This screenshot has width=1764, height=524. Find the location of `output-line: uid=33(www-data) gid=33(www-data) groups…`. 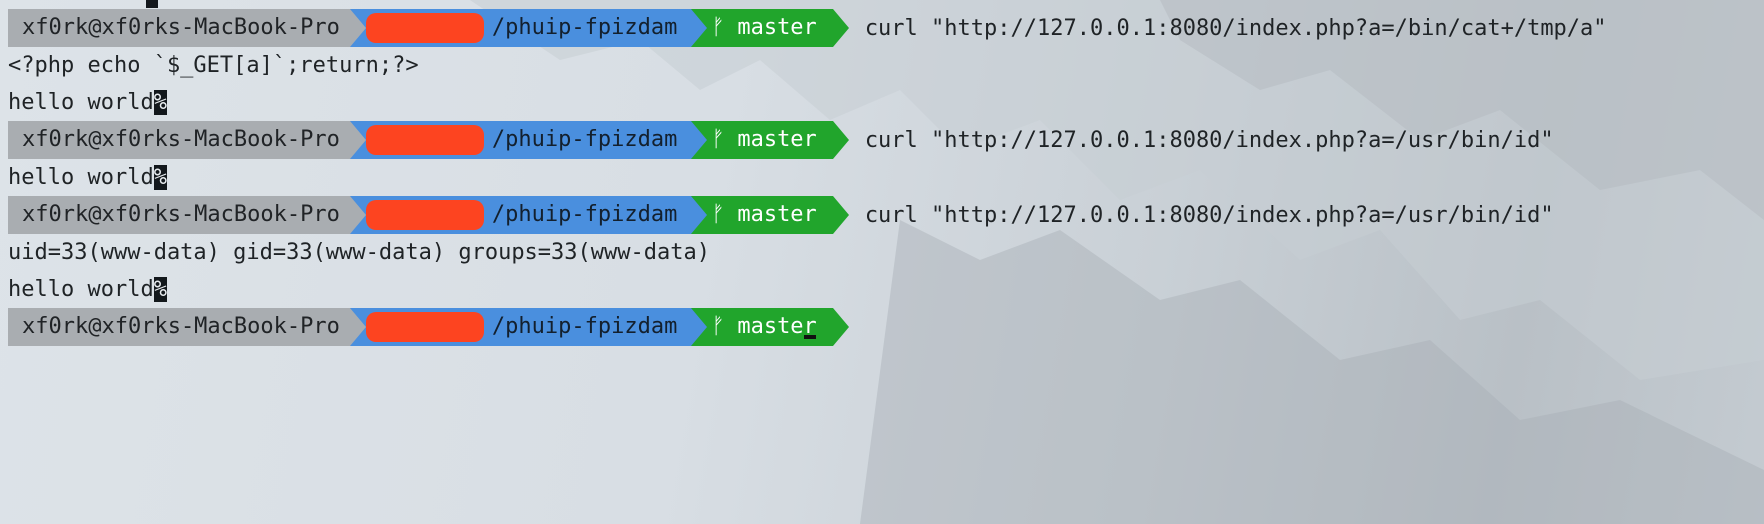

output-line: uid=33(www-data) gid=33(www-data) groups… is located at coordinates (359, 252).